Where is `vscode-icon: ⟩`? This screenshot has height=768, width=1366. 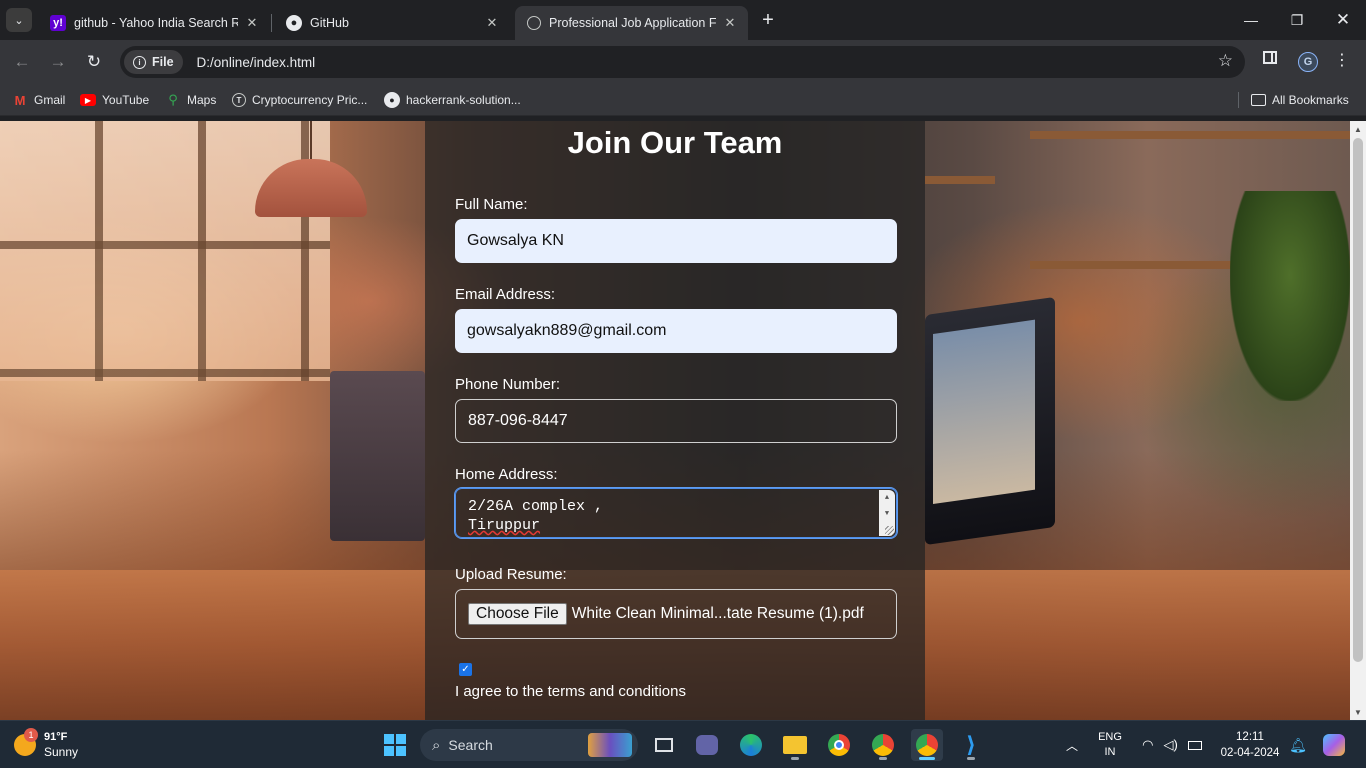 vscode-icon: ⟩ is located at coordinates (971, 744).